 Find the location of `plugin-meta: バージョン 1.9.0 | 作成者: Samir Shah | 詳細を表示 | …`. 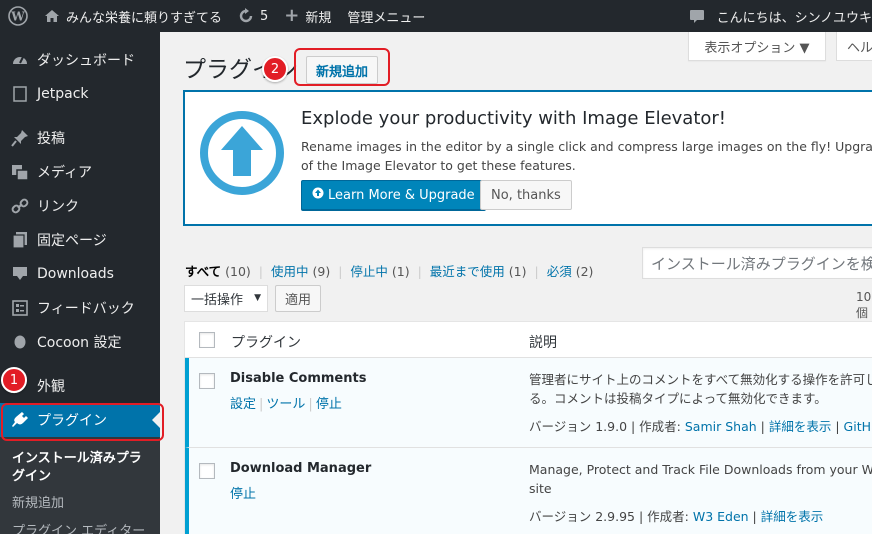

plugin-meta: バージョン 1.9.0 | 作成者: Samir Shah | 詳細を表示 | … is located at coordinates (700, 425).